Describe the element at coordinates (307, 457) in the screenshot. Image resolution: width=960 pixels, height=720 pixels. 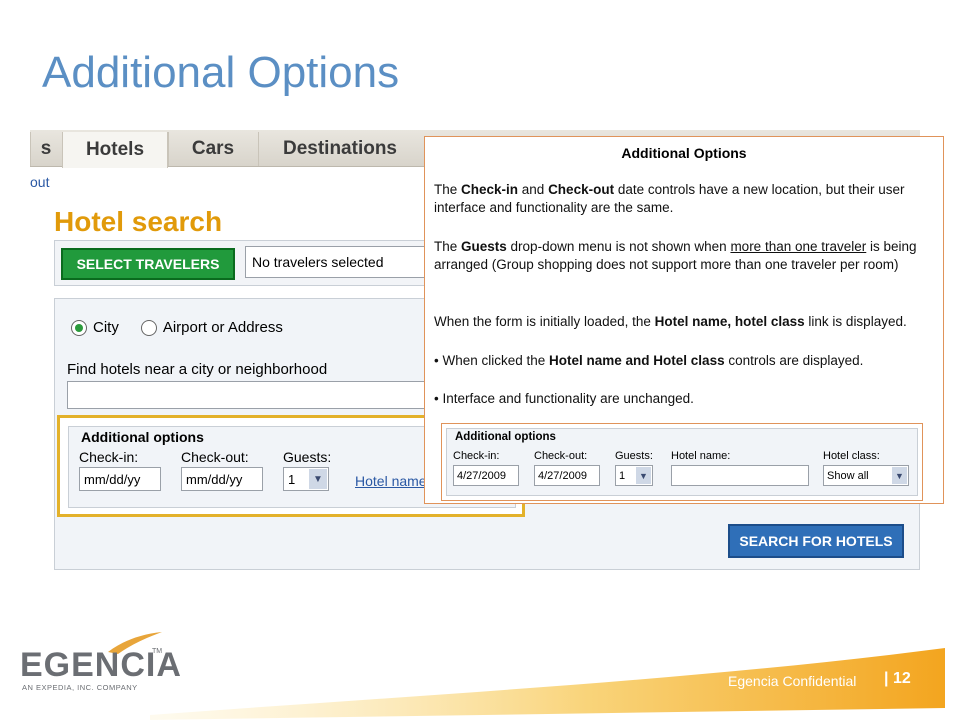
I see `guests-label: Guests:` at that location.